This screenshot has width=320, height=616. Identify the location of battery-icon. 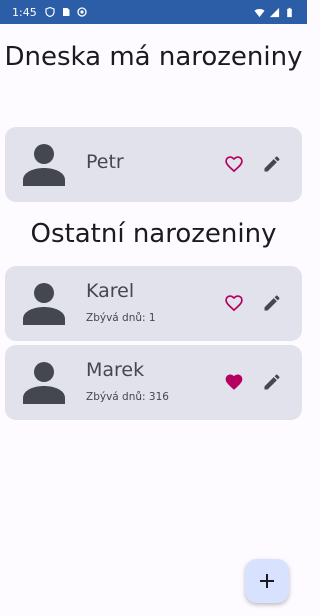
(289, 12).